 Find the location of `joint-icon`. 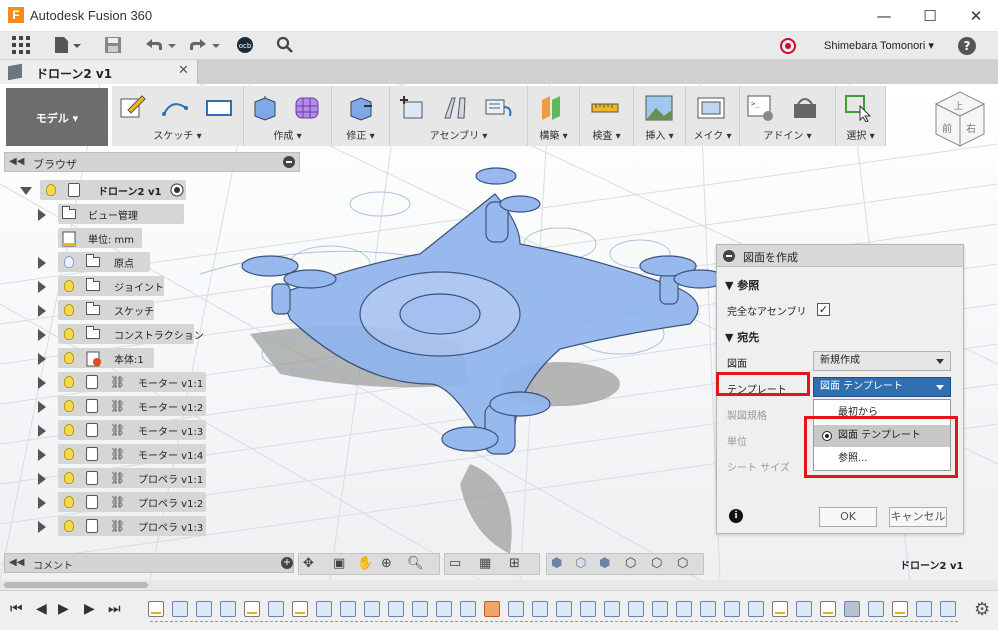

joint-icon is located at coordinates (455, 108).